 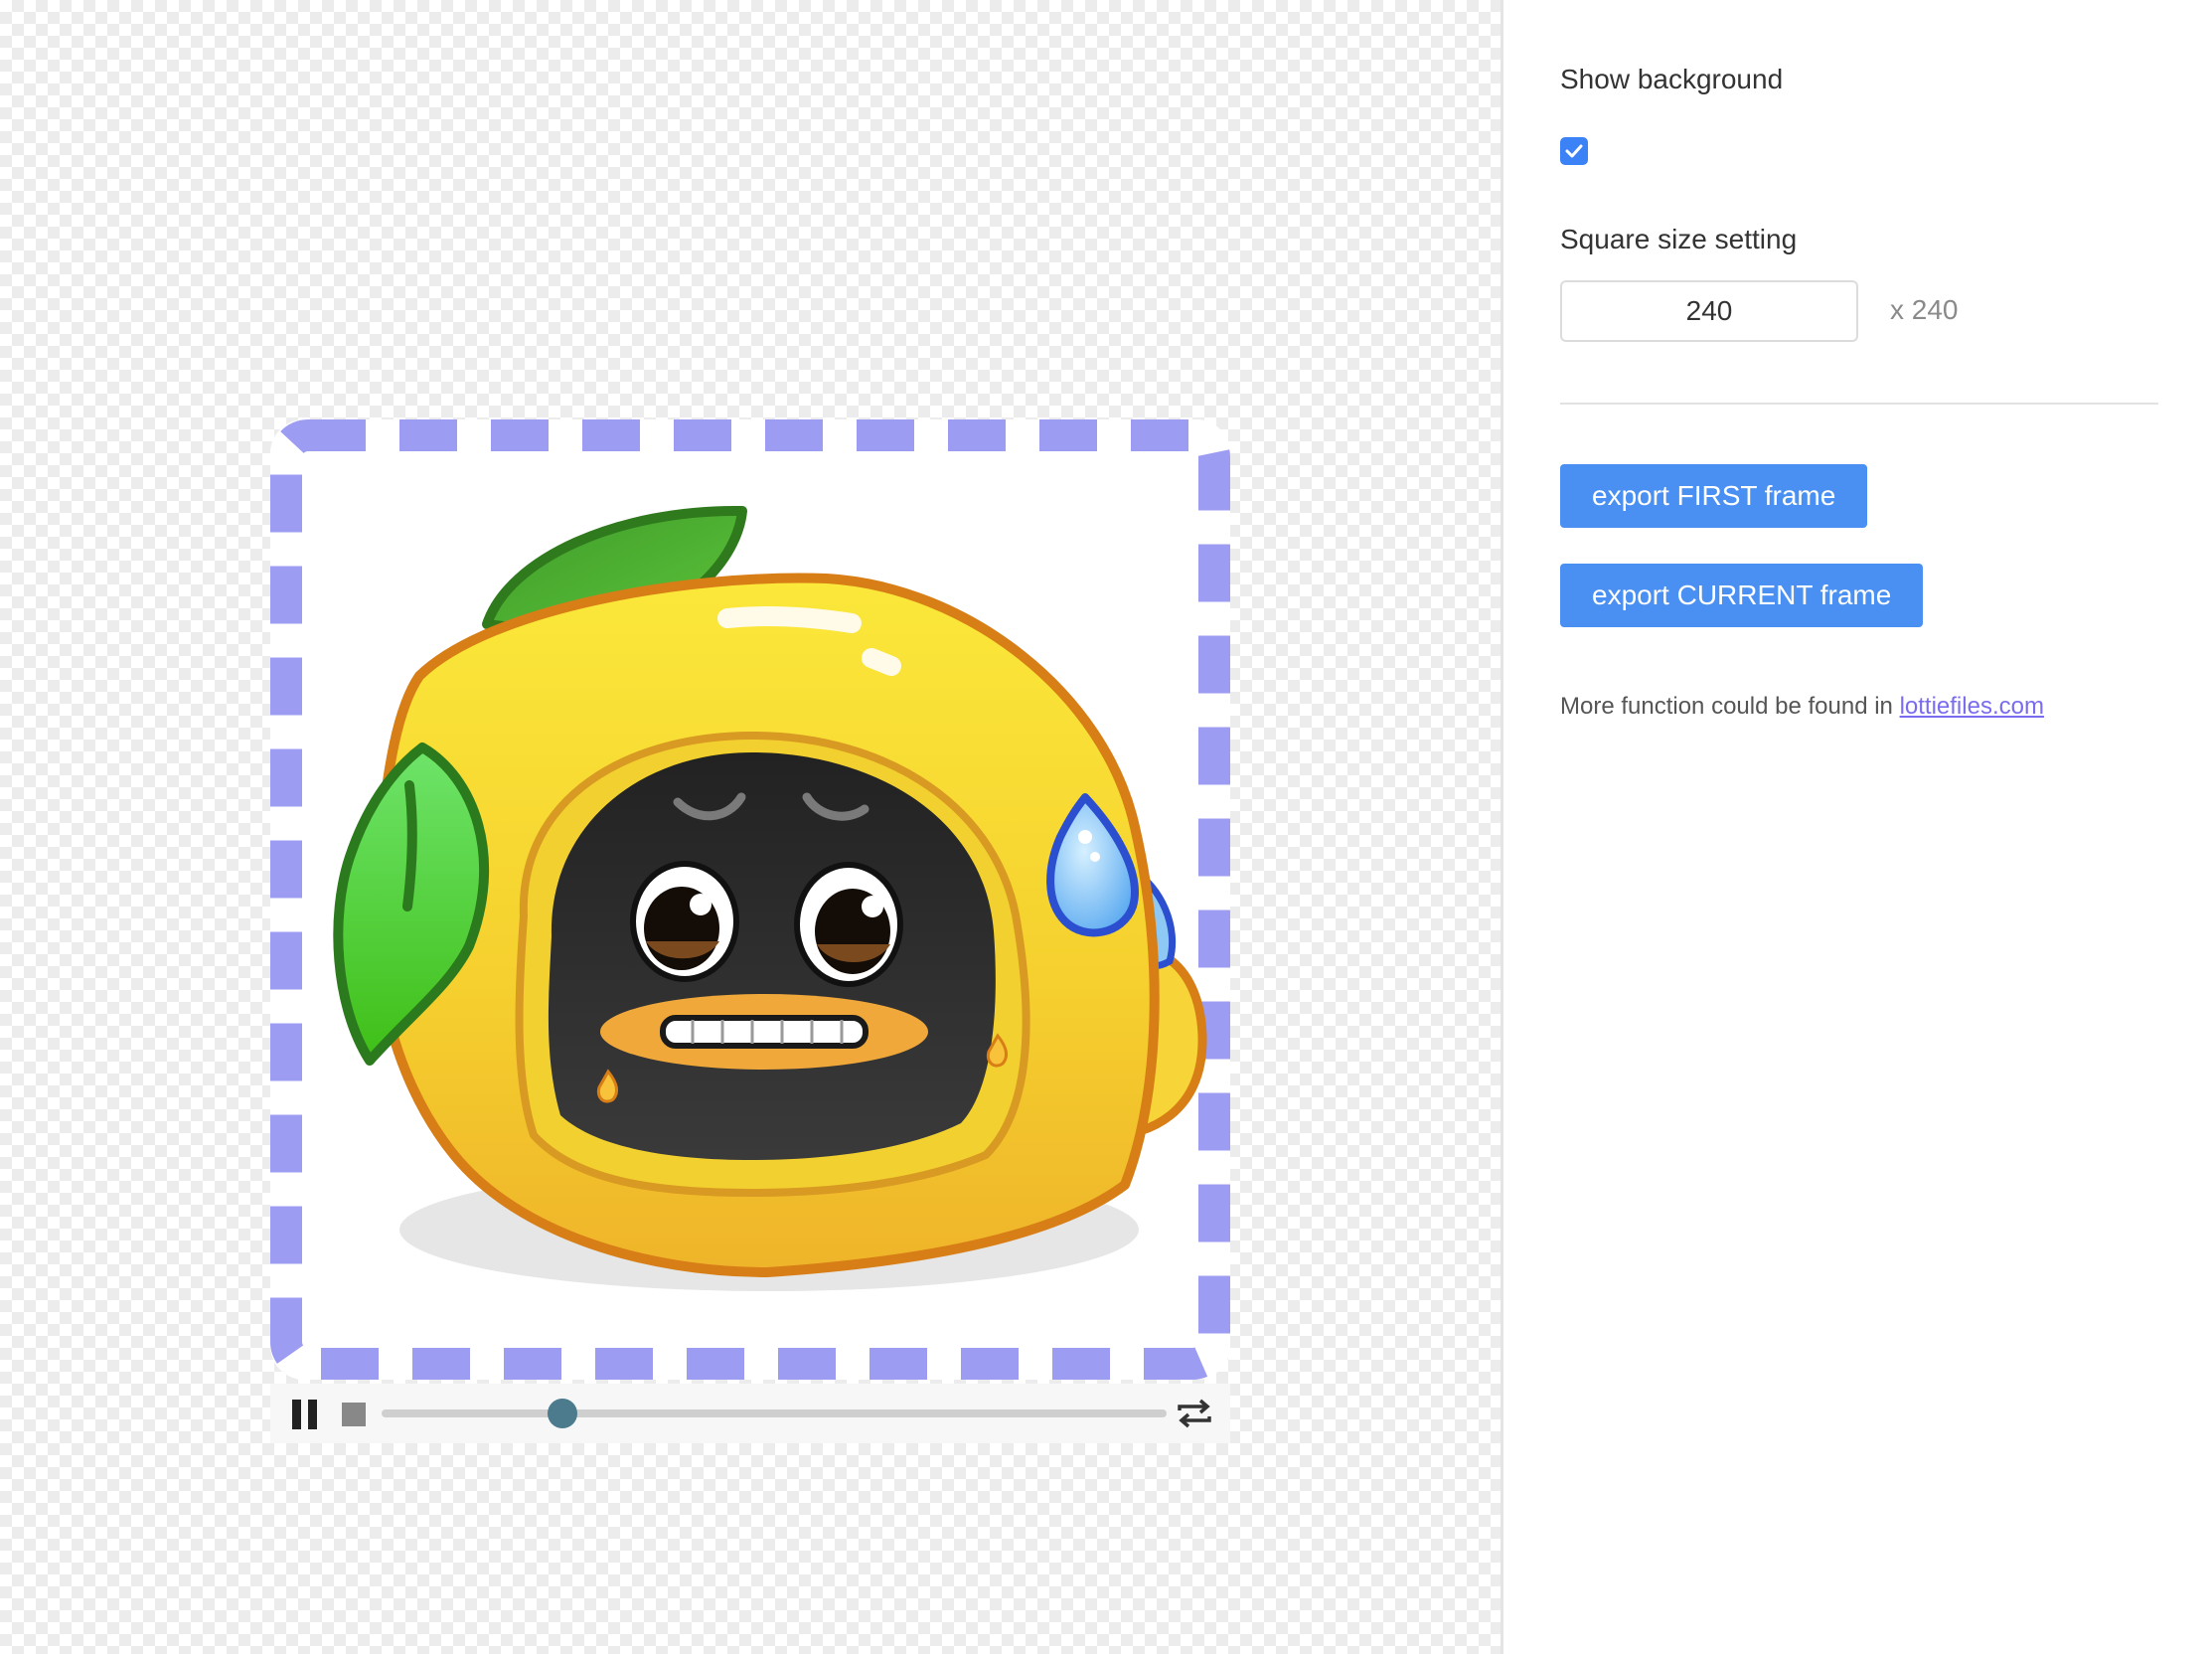 What do you see at coordinates (562, 1413) in the screenshot?
I see `seek-thumb` at bounding box center [562, 1413].